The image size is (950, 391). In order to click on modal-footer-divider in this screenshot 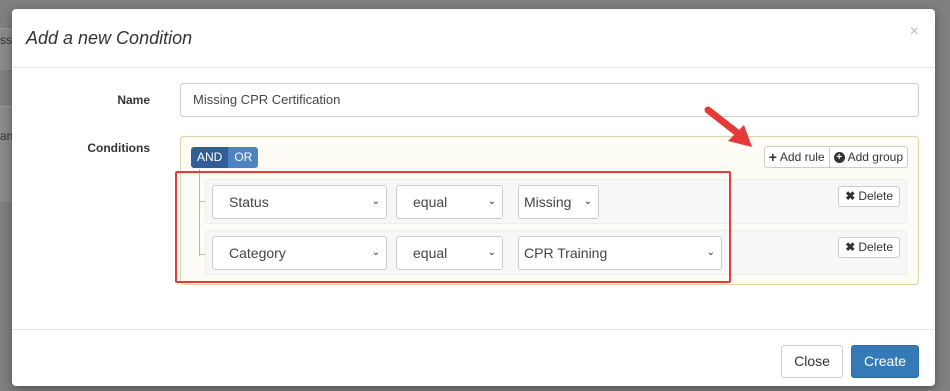, I will do `click(473, 329)`.